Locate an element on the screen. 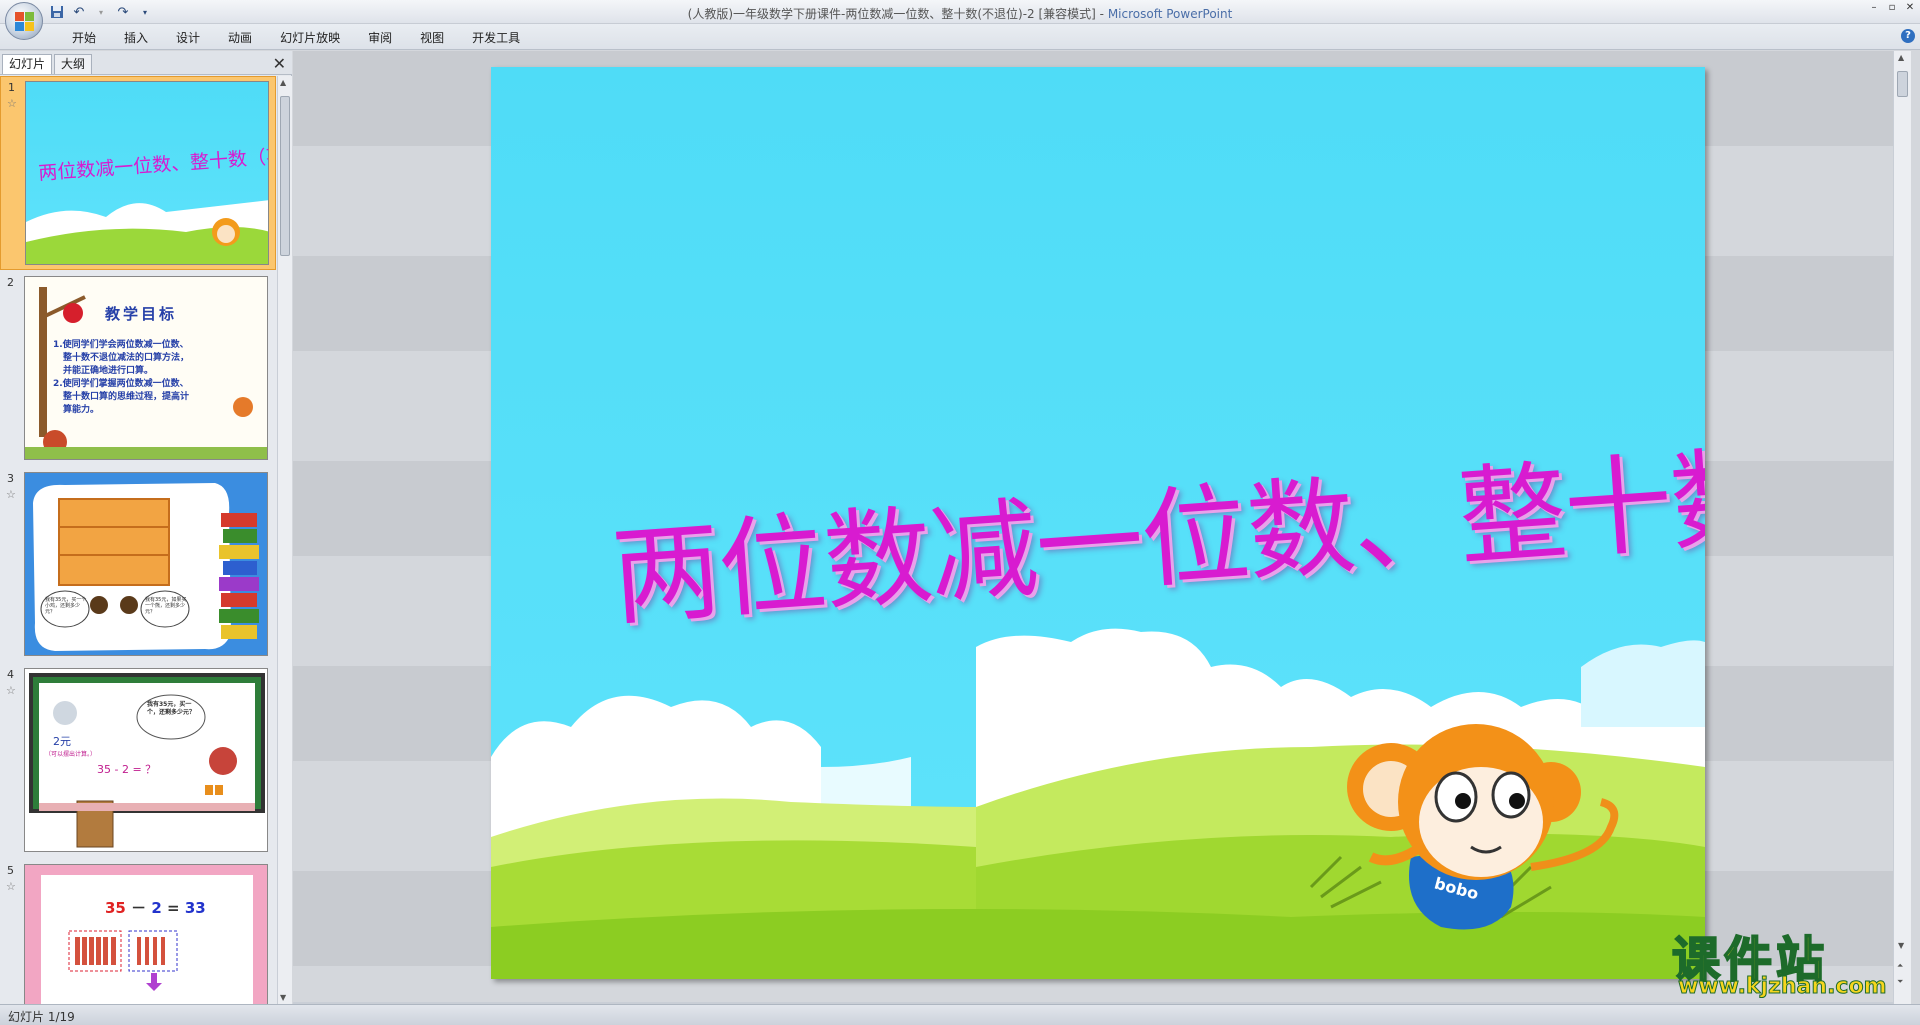  equation-result: 33 is located at coordinates (195, 908).